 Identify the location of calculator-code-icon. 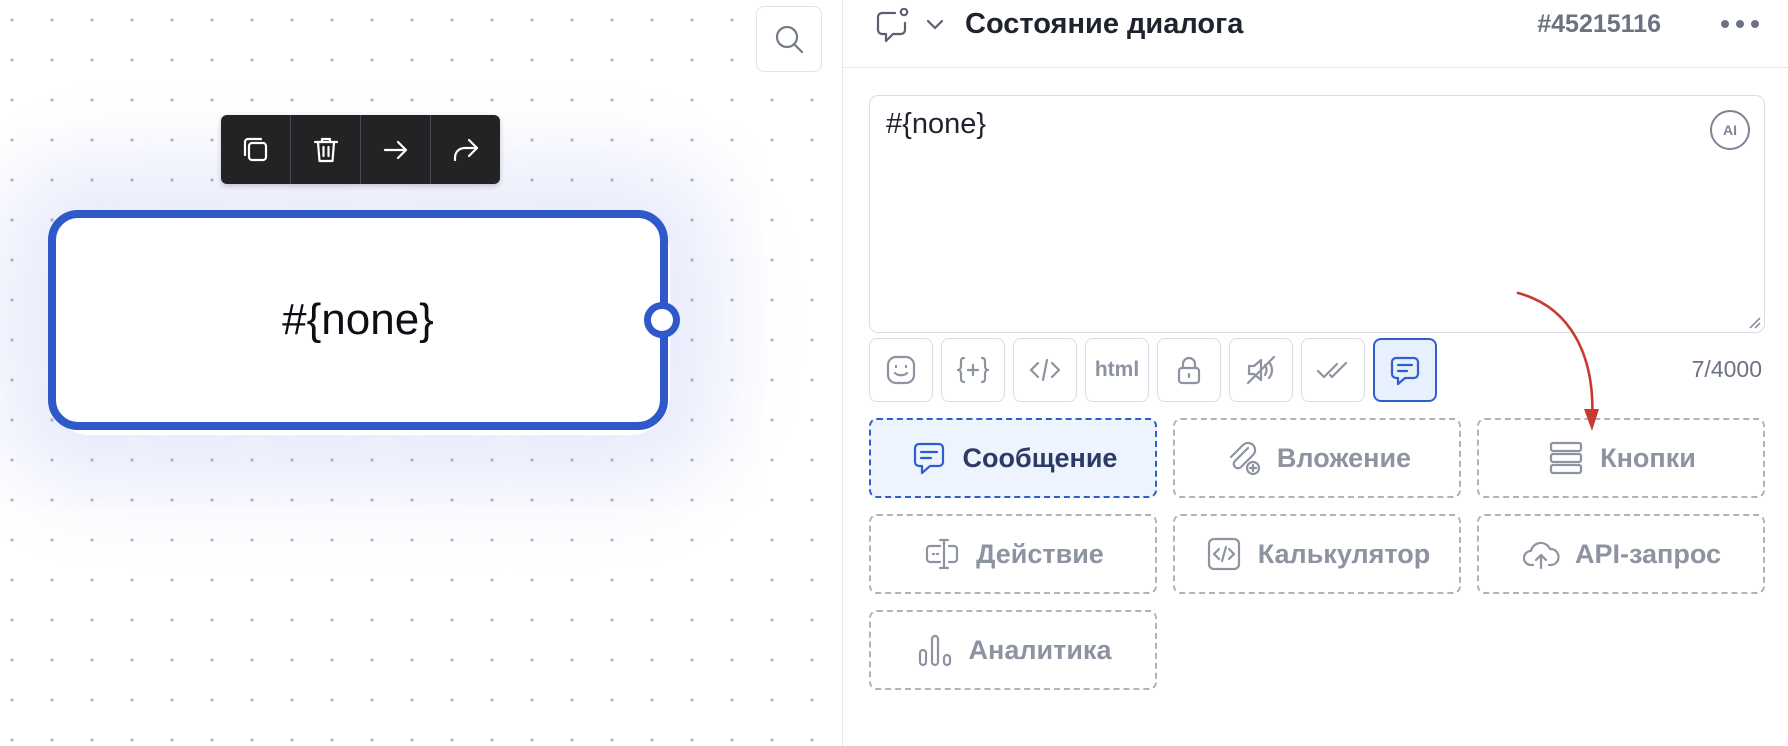
(1223, 554).